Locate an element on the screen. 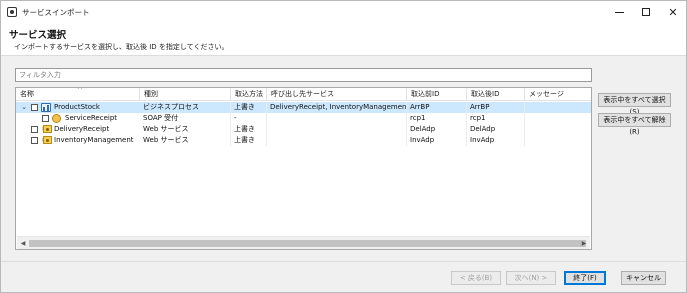  column-header-message: メッセージ is located at coordinates (558, 94).